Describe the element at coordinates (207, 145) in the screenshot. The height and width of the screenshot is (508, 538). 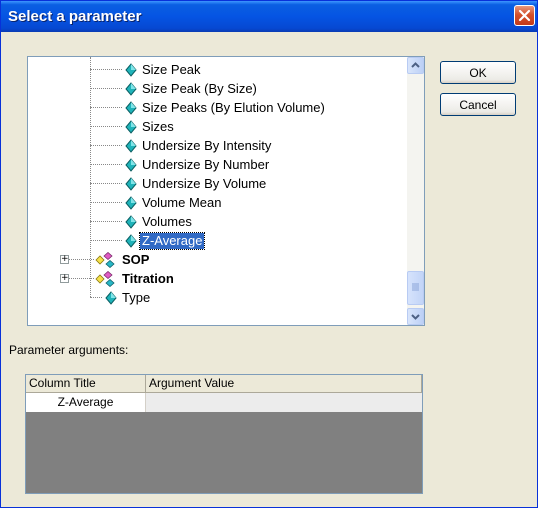
I see `tree-item-label: Undersize By Intensity` at that location.